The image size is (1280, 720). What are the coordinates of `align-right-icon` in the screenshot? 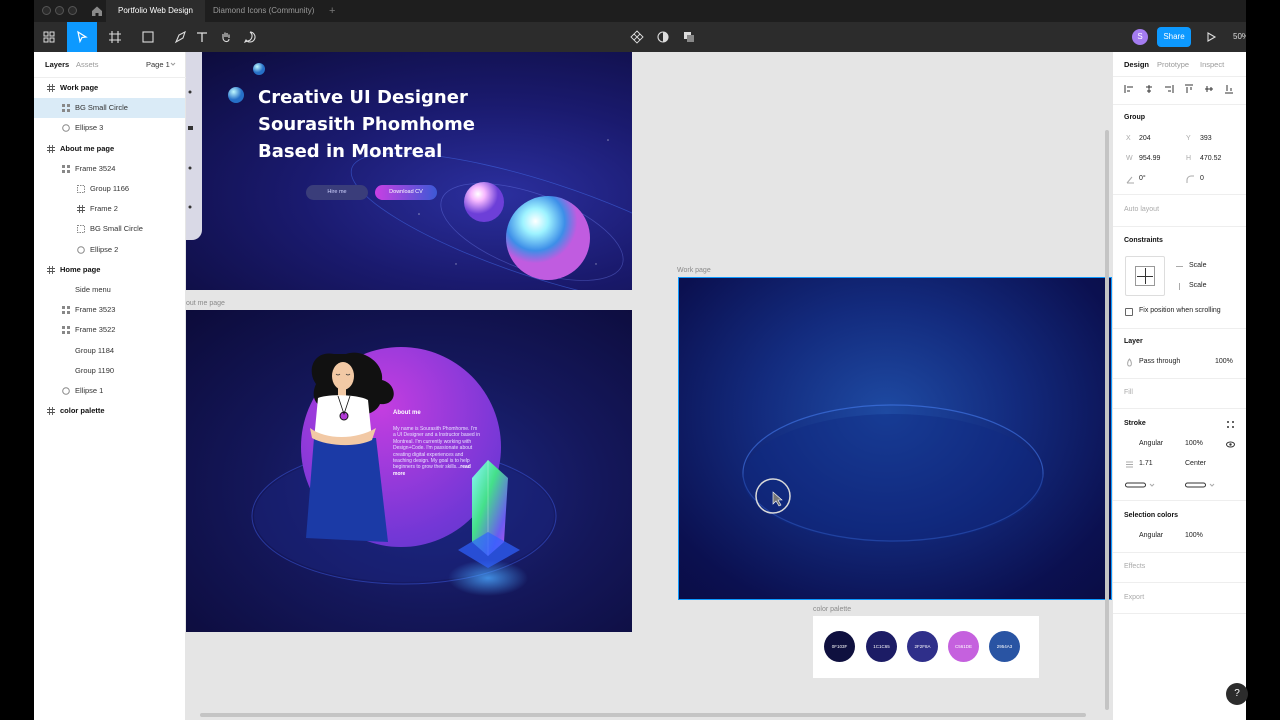 It's located at (1169, 89).